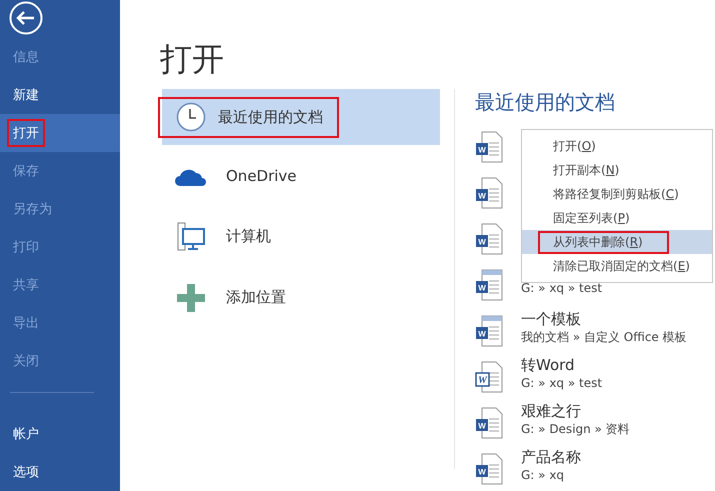 Image resolution: width=715 pixels, height=491 pixels. I want to click on document-name: 转Word, so click(548, 364).